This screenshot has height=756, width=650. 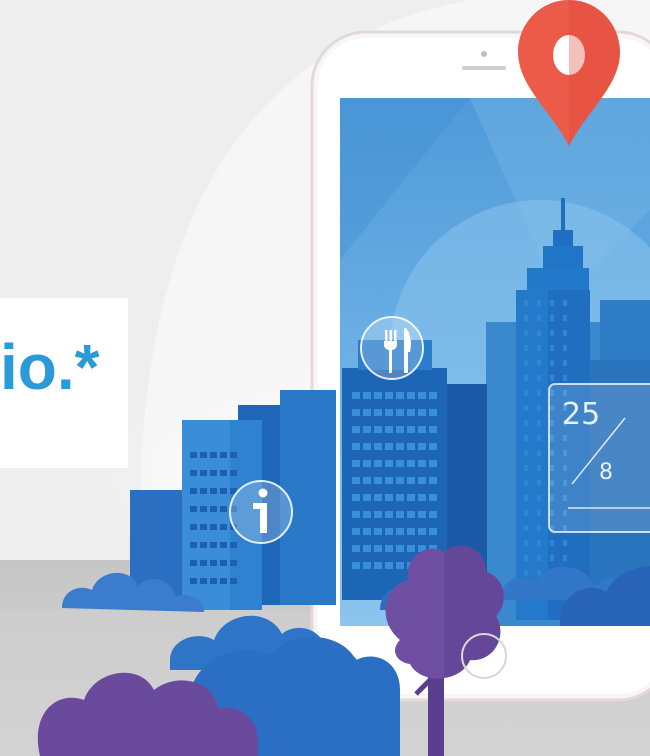 What do you see at coordinates (581, 414) in the screenshot?
I see `date-day: 25` at bounding box center [581, 414].